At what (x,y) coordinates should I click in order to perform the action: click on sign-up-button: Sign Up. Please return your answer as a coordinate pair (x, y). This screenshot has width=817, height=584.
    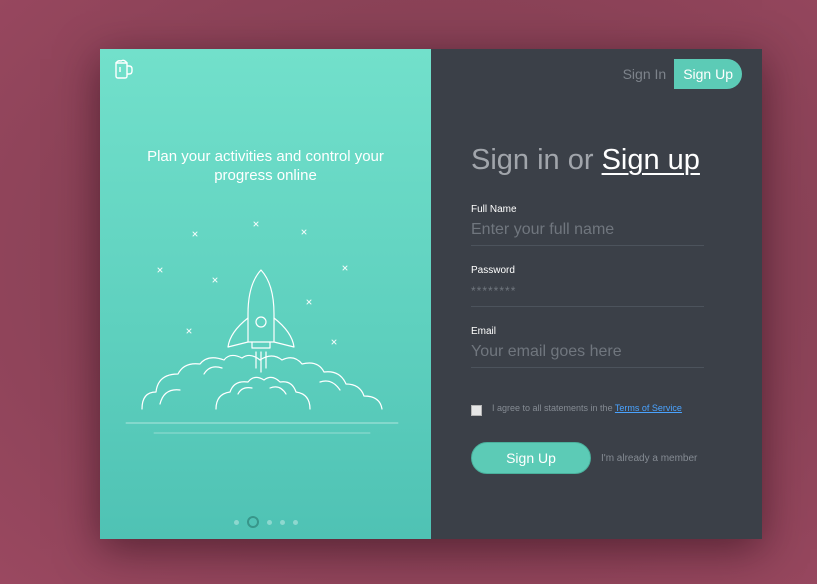
    Looking at the image, I should click on (531, 458).